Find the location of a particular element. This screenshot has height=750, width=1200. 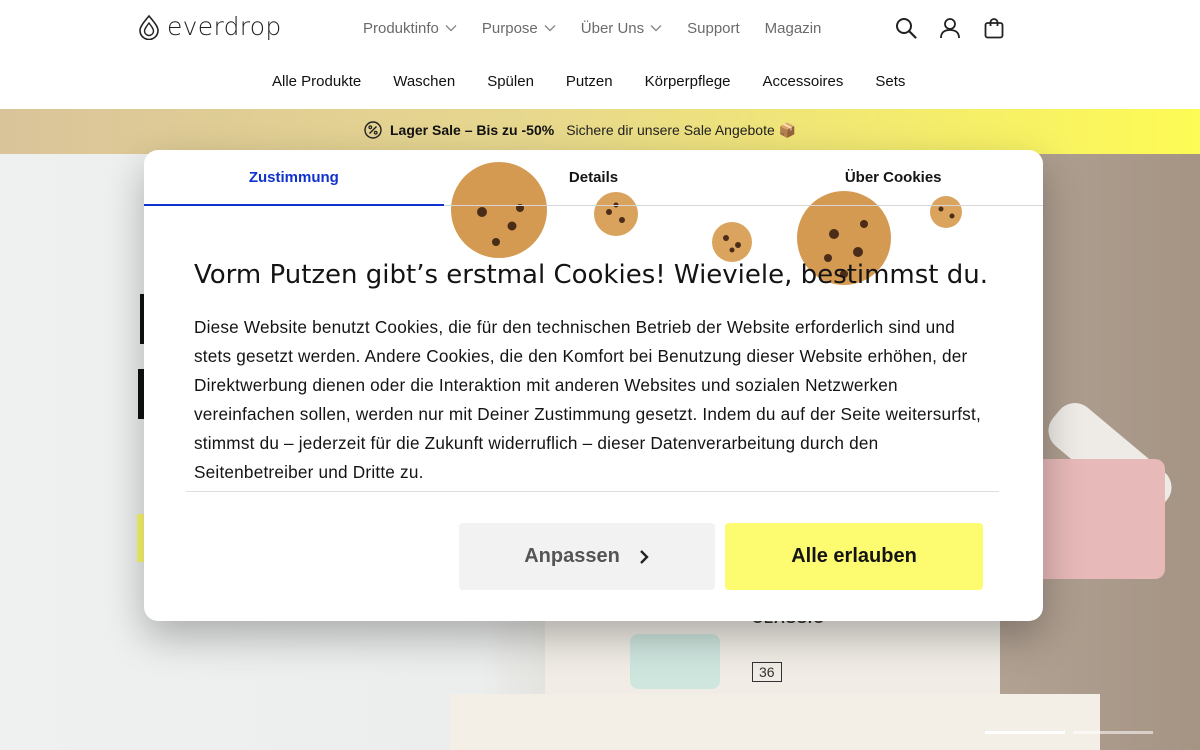

header-actions is located at coordinates (950, 28).